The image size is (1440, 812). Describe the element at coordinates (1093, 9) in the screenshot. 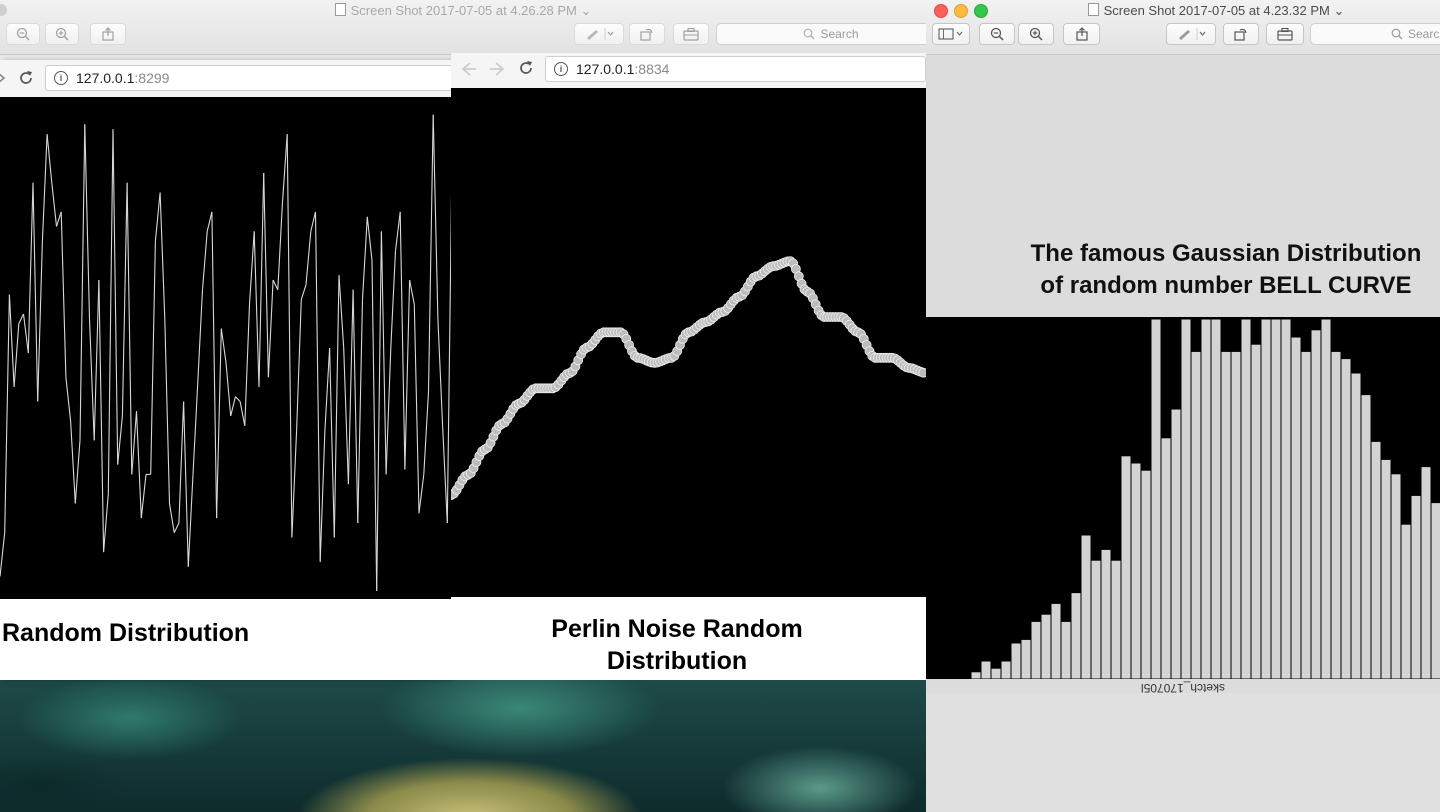

I see `document-icon` at that location.